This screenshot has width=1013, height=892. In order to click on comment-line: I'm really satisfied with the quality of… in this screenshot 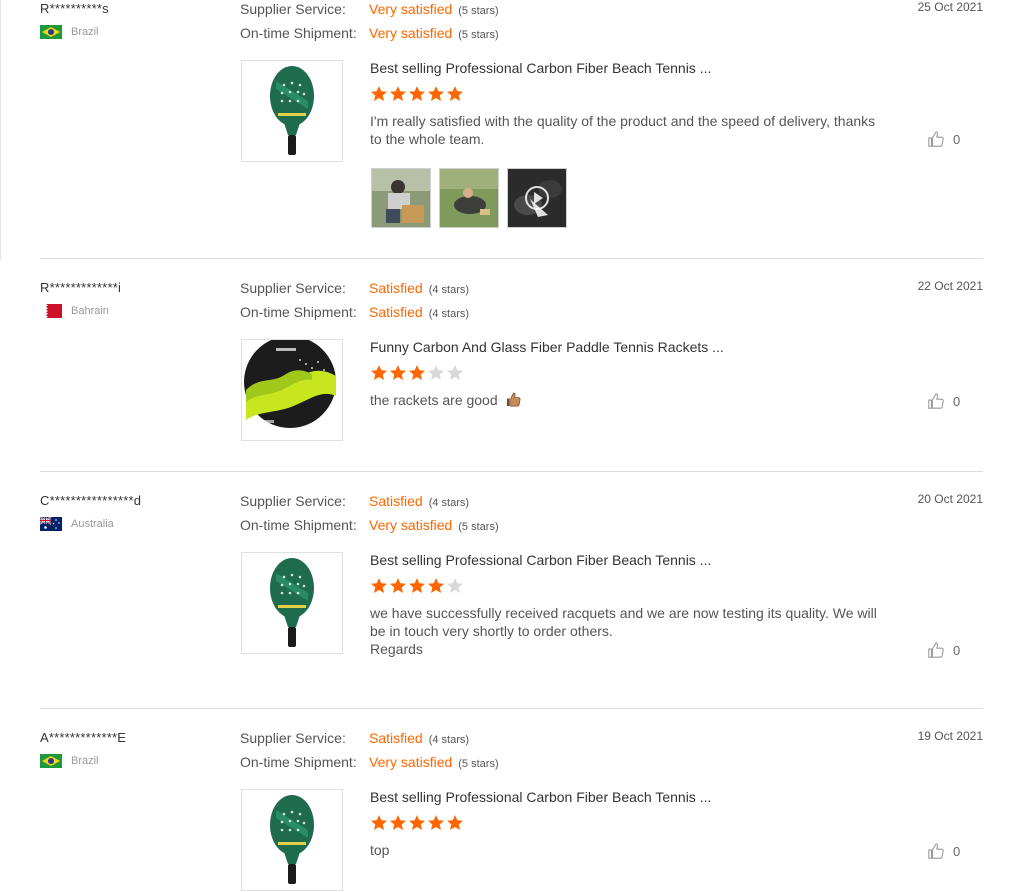, I will do `click(623, 121)`.